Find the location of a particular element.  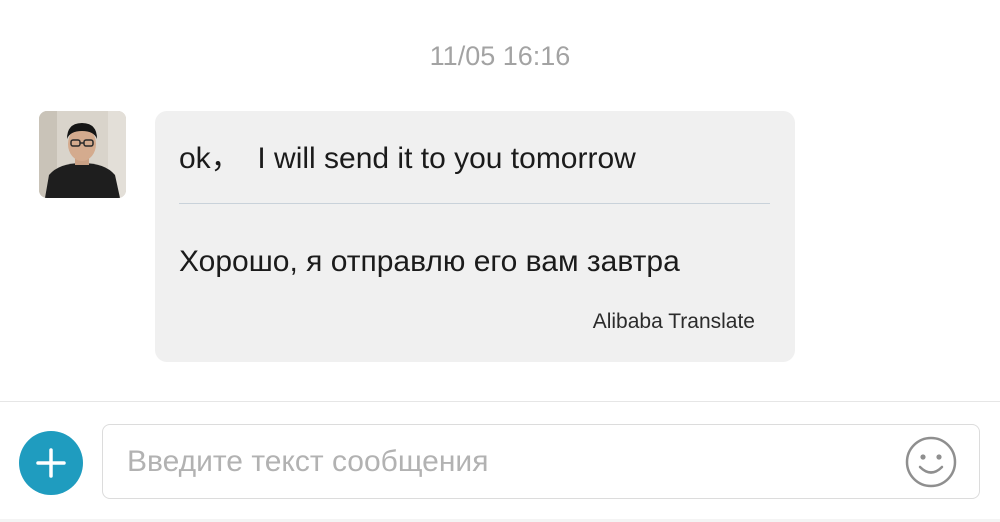

composer-divider is located at coordinates (500, 401).